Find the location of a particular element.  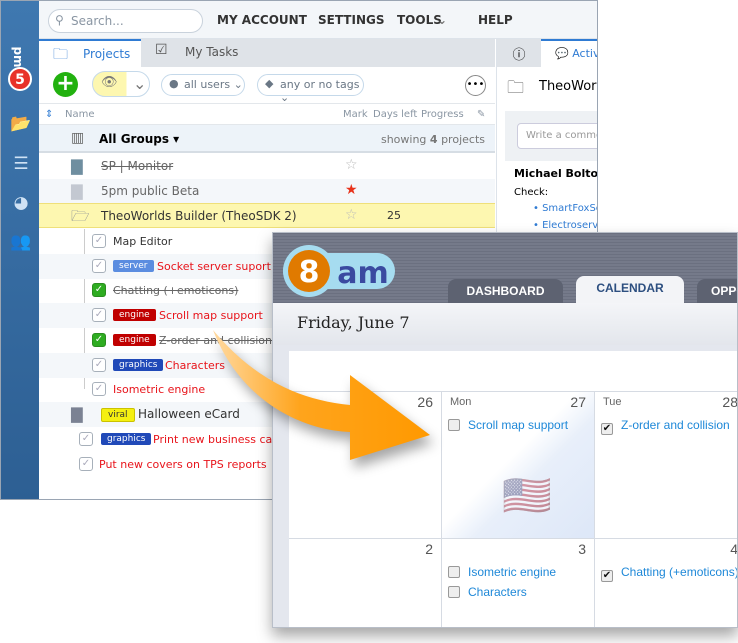

arrow-overlay is located at coordinates (321, 395).